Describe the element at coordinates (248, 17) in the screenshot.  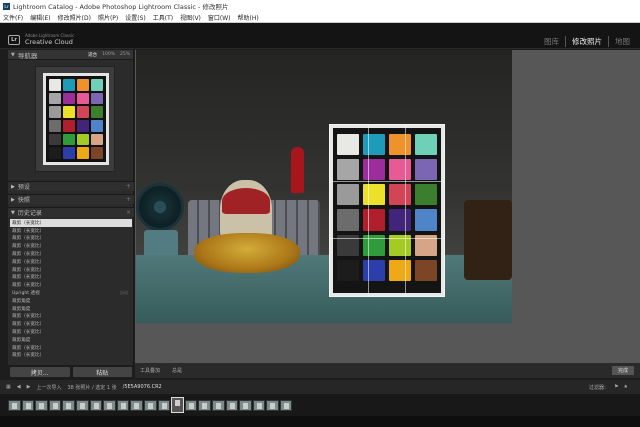
I see `menu-help: 帮助(H)` at that location.